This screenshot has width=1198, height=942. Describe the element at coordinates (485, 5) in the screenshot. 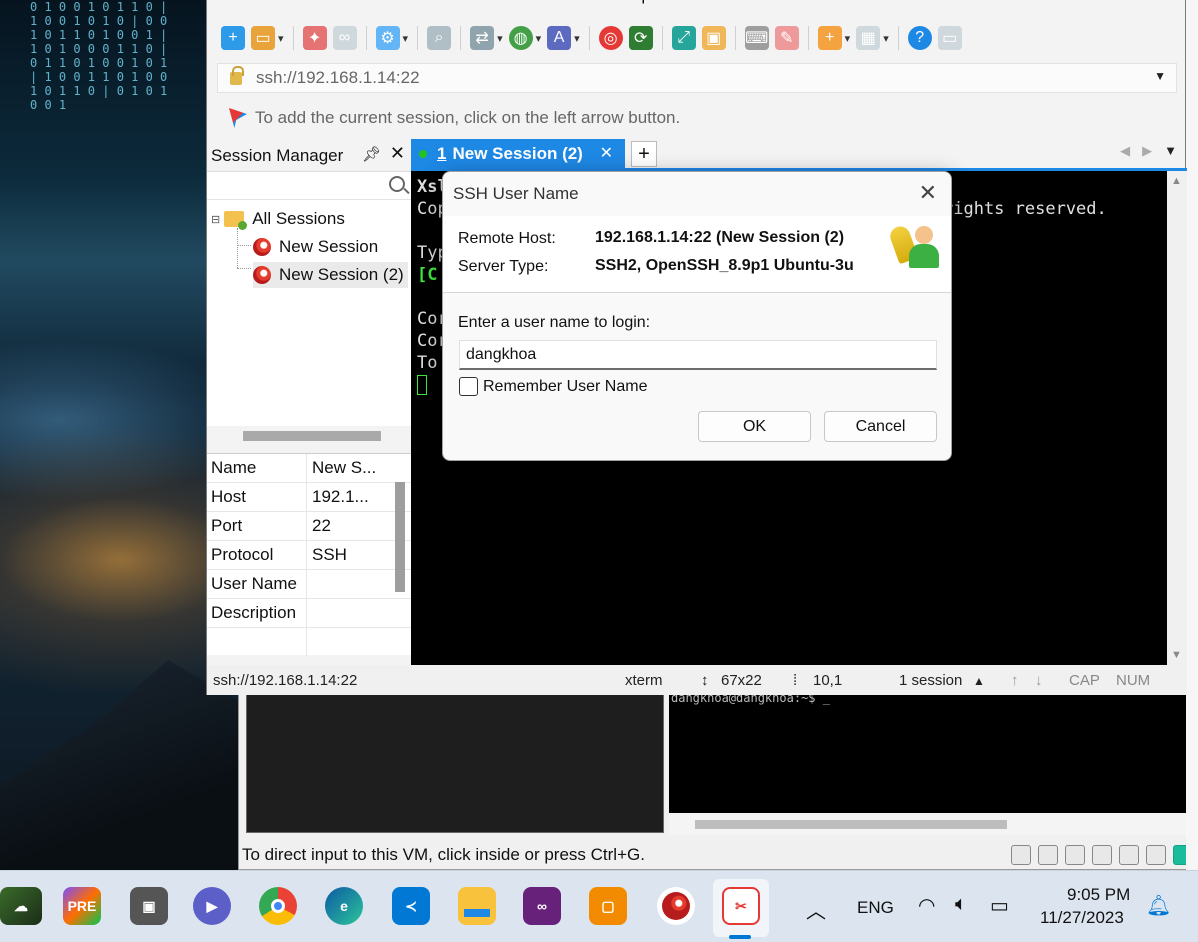

I see `menu-tab: Tab` at that location.